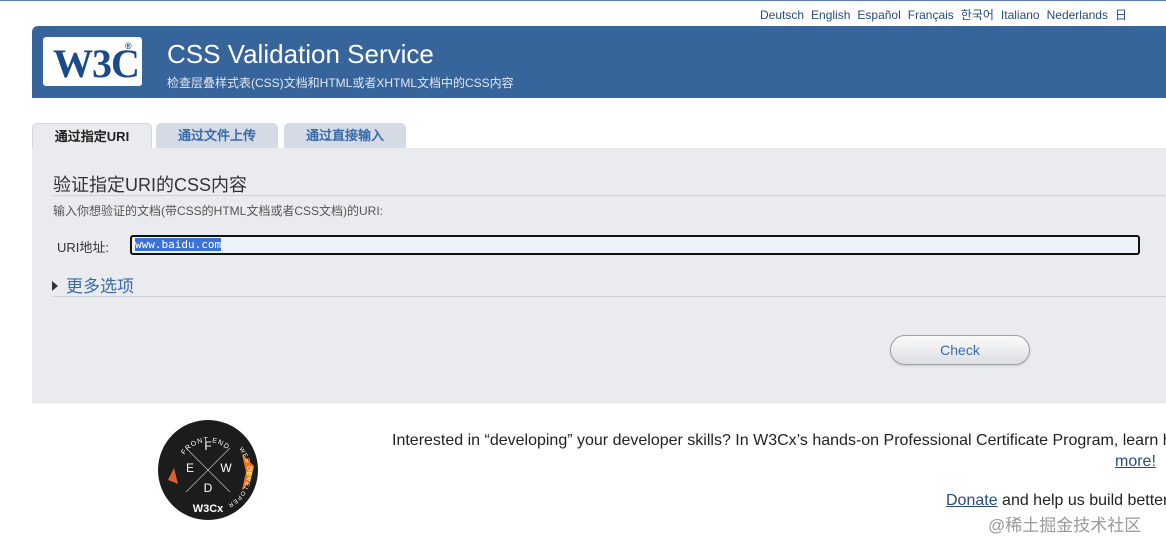 The width and height of the screenshot is (1166, 549). I want to click on panel-description: 输入你想验证的文档(带CSS的HTML文档或者CSS文档)的URI:, so click(218, 211).